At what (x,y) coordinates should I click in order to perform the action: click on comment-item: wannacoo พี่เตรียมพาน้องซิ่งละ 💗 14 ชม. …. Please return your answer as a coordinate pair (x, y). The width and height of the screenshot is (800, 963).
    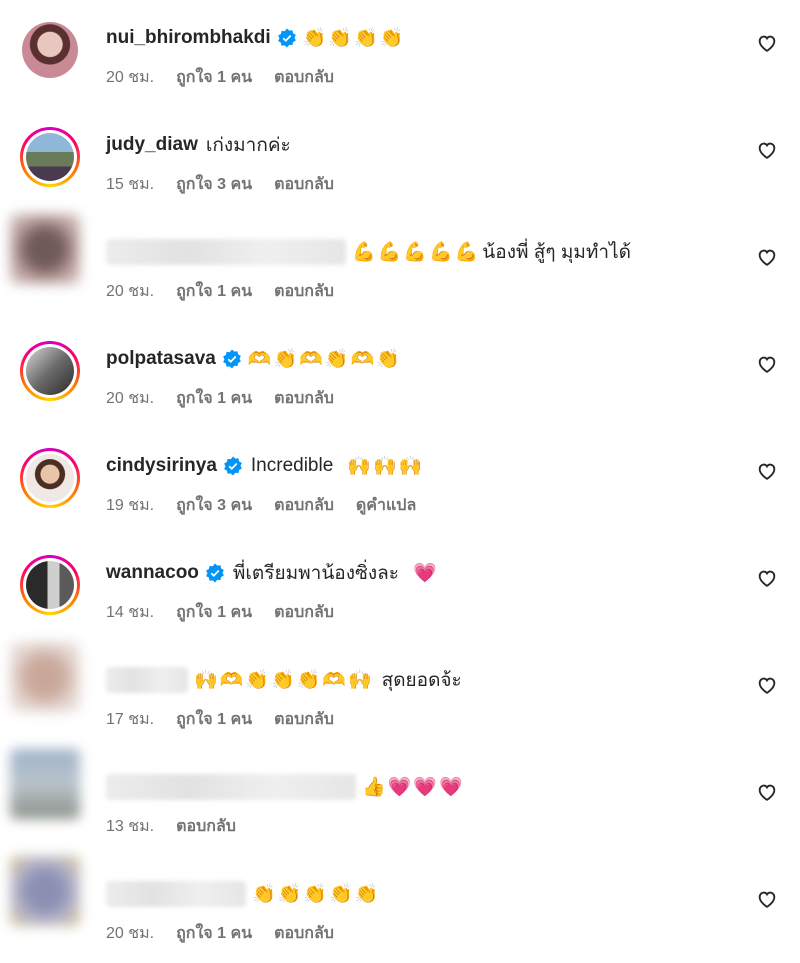
    Looking at the image, I should click on (400, 588).